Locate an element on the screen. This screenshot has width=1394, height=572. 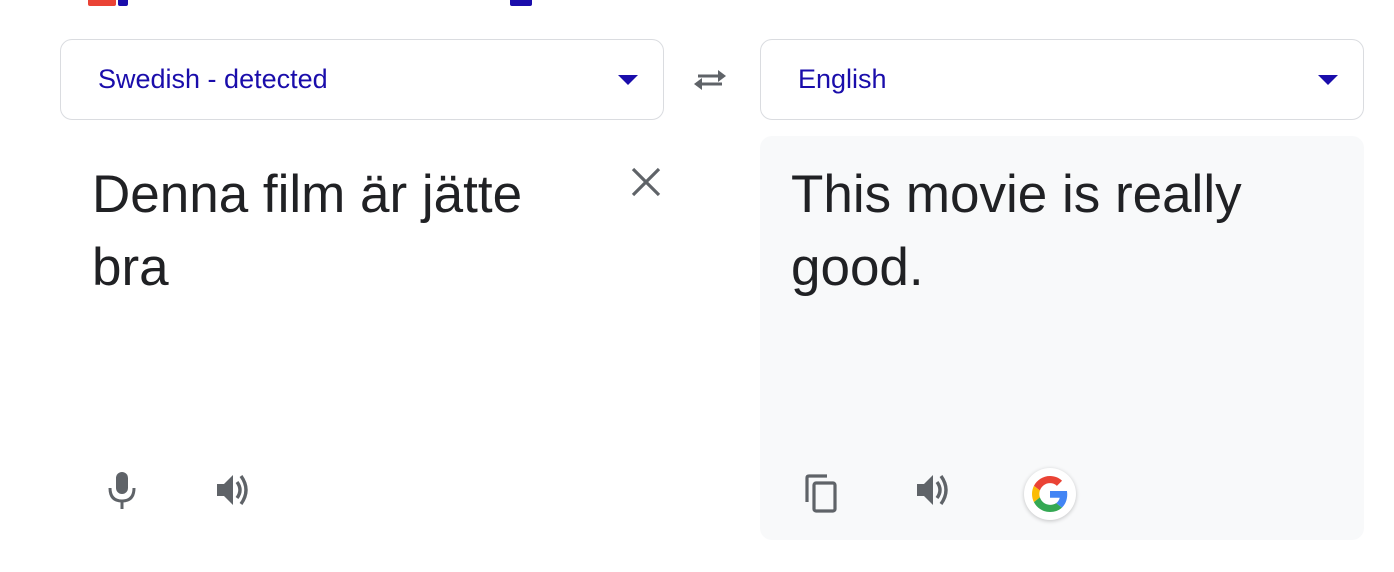
copy-translation-button is located at coordinates (821, 494).